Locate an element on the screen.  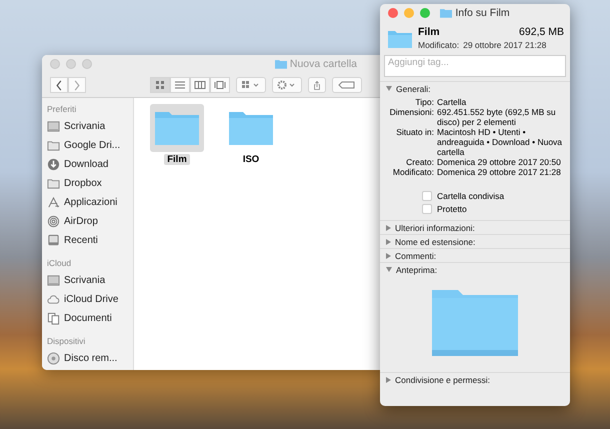
modified-label: Modificato: is located at coordinates (439, 45).